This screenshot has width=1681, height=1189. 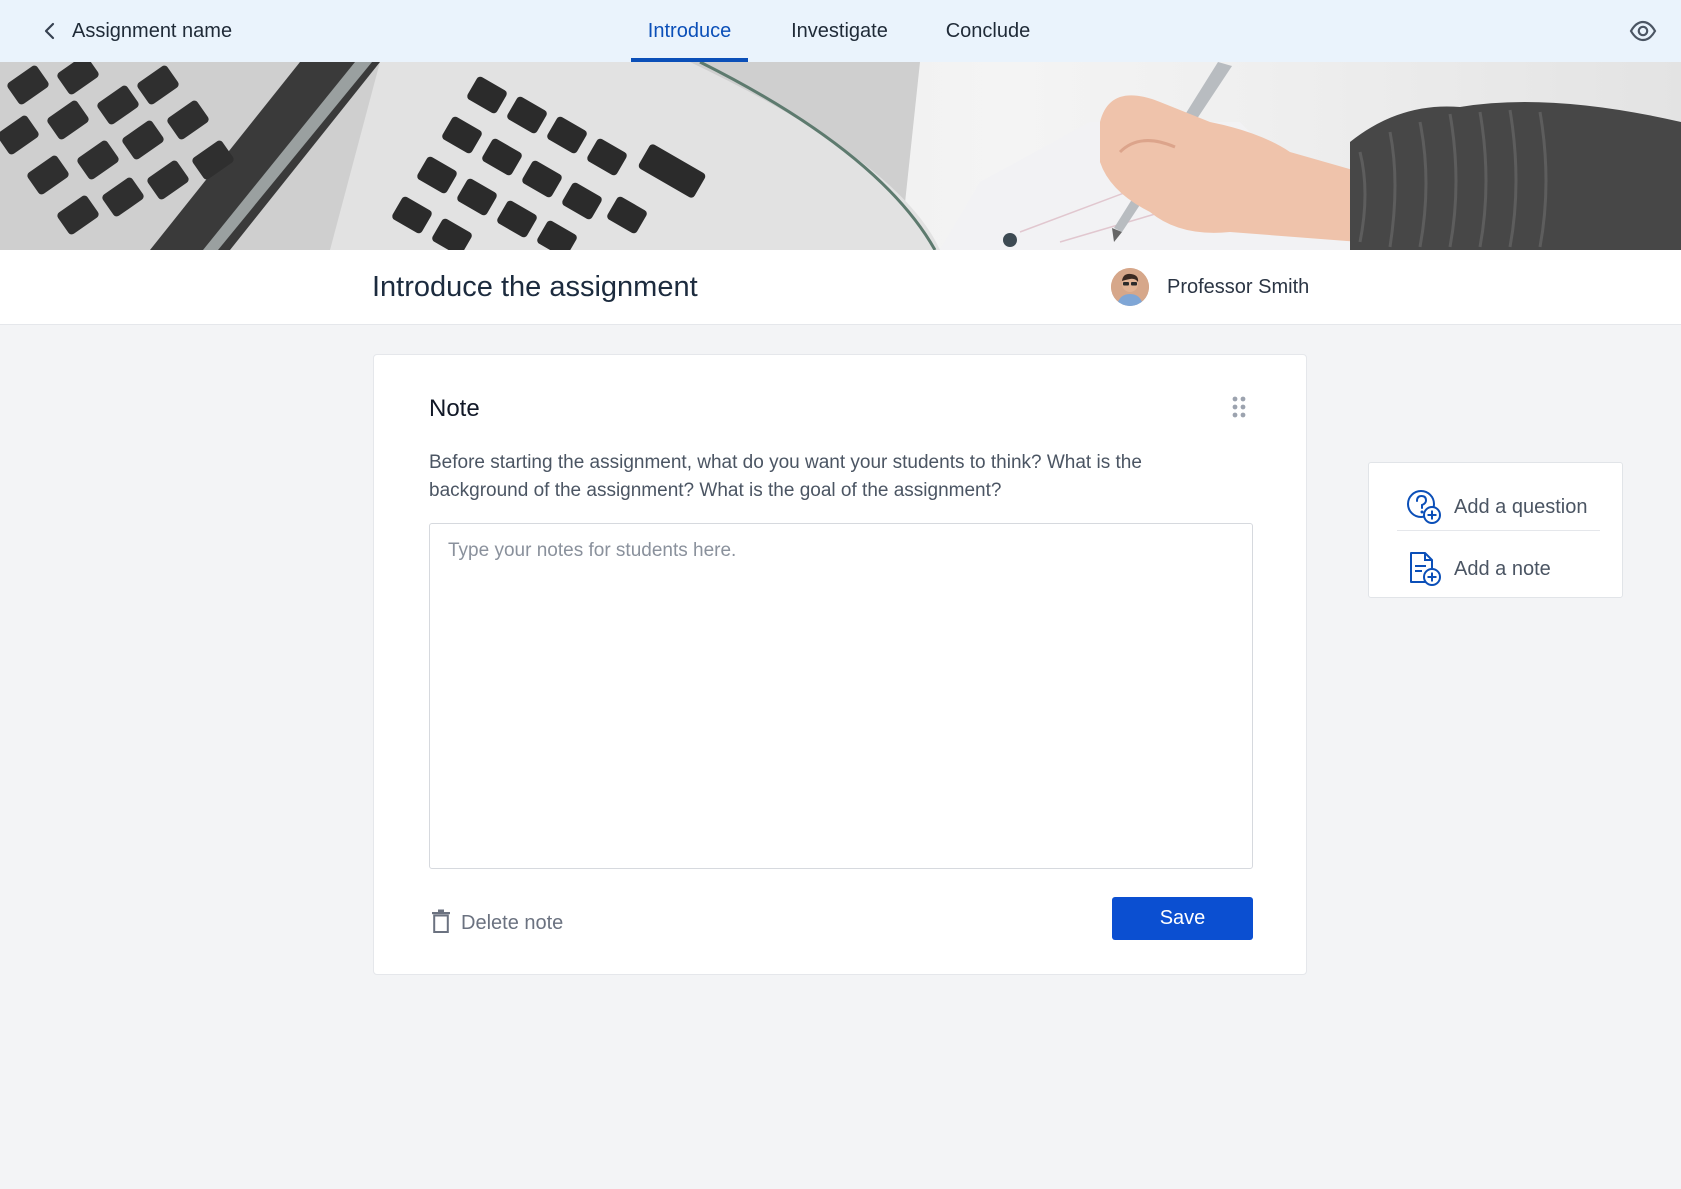 What do you see at coordinates (1643, 31) in the screenshot?
I see `eye-icon` at bounding box center [1643, 31].